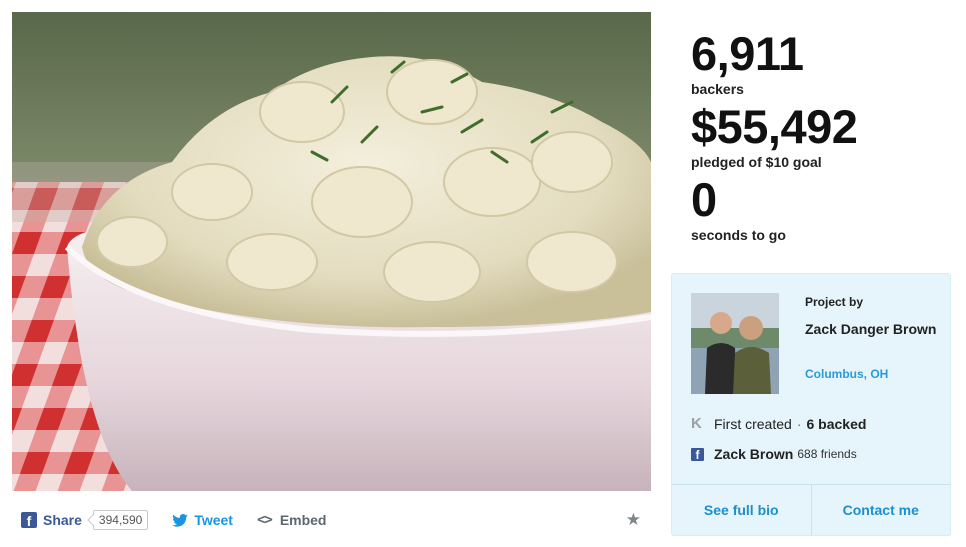  I want to click on contact-me-button: Contact me, so click(880, 510).